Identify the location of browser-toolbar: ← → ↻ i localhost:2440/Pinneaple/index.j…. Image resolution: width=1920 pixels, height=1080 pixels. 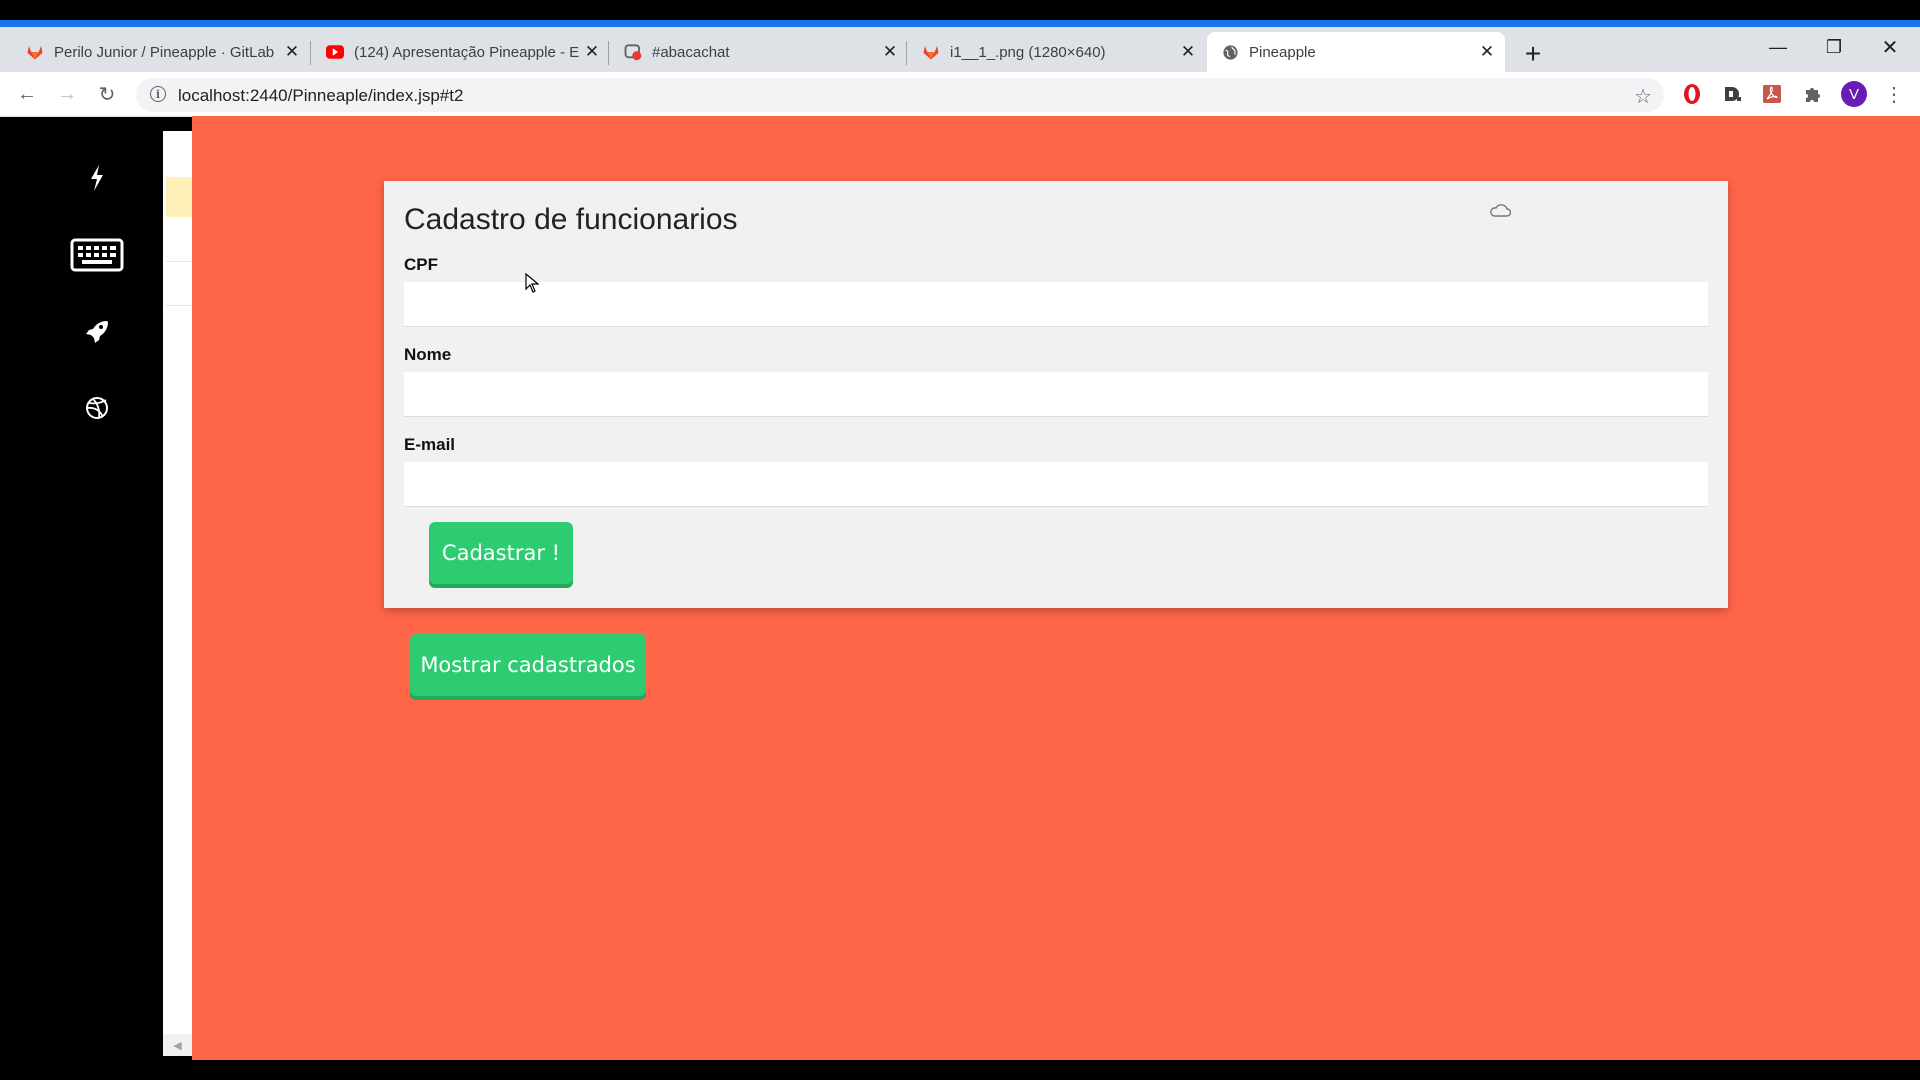
(960, 94).